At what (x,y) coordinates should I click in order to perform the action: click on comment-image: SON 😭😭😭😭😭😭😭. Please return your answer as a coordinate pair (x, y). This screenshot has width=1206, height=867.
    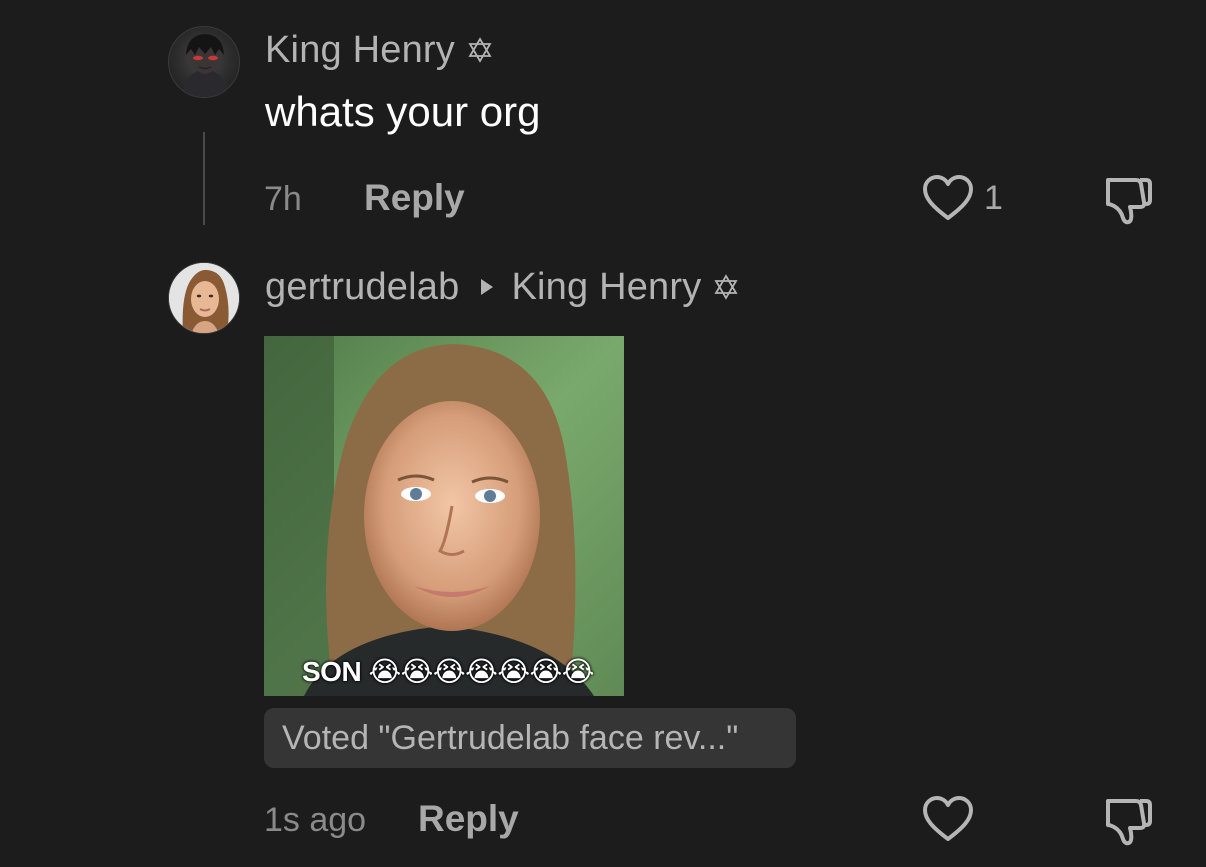
    Looking at the image, I should click on (444, 516).